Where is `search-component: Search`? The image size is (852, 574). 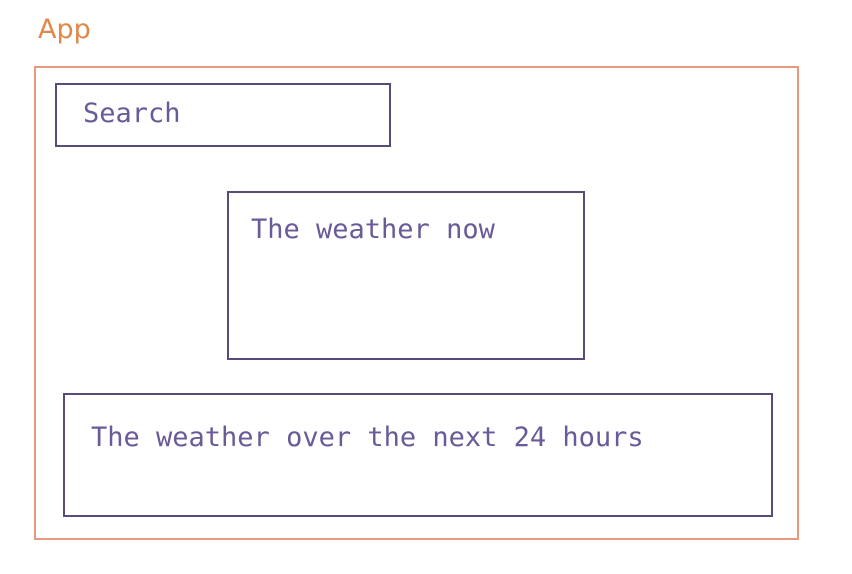
search-component: Search is located at coordinates (223, 115).